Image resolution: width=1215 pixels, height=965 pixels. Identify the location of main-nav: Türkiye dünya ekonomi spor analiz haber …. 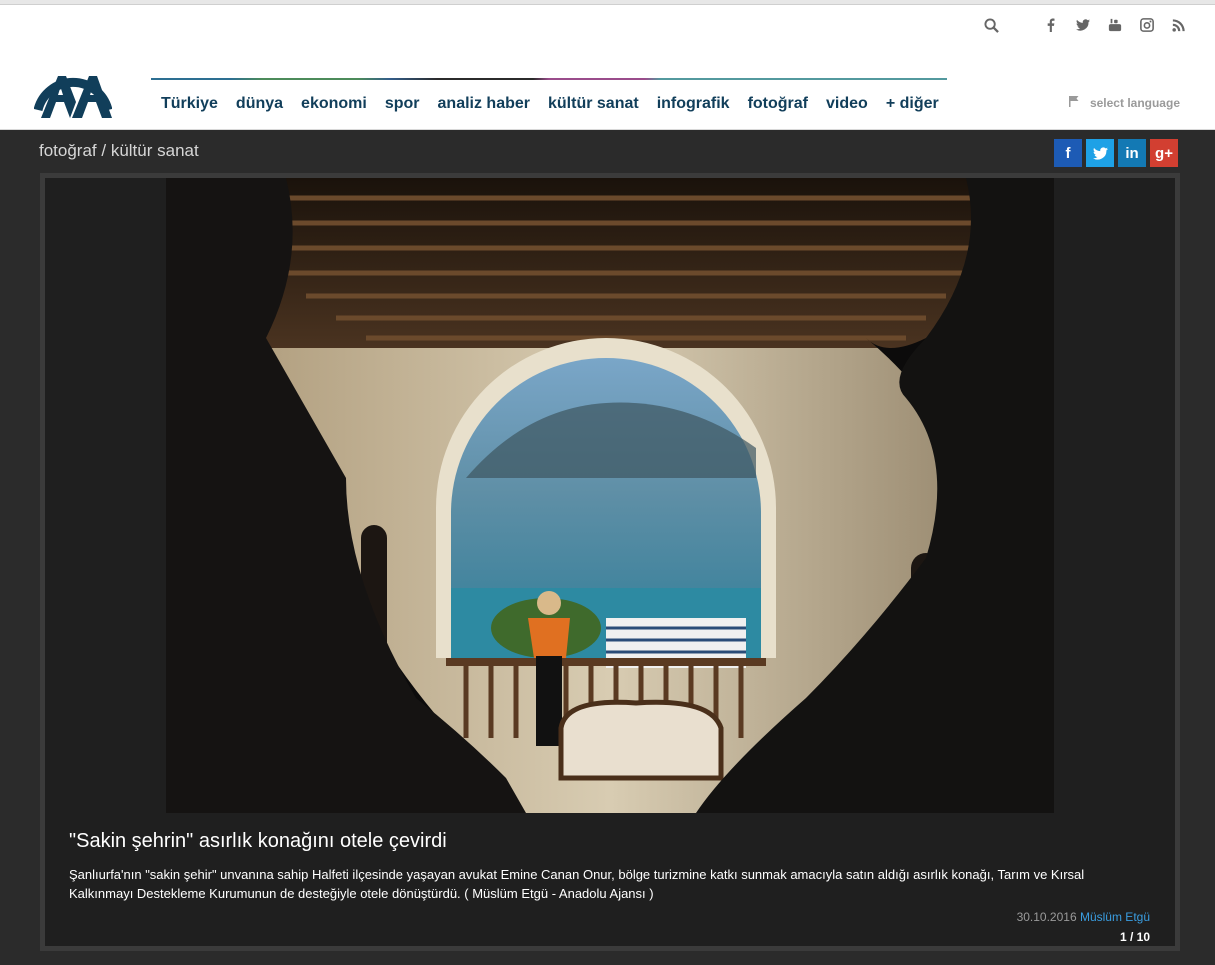
(549, 101).